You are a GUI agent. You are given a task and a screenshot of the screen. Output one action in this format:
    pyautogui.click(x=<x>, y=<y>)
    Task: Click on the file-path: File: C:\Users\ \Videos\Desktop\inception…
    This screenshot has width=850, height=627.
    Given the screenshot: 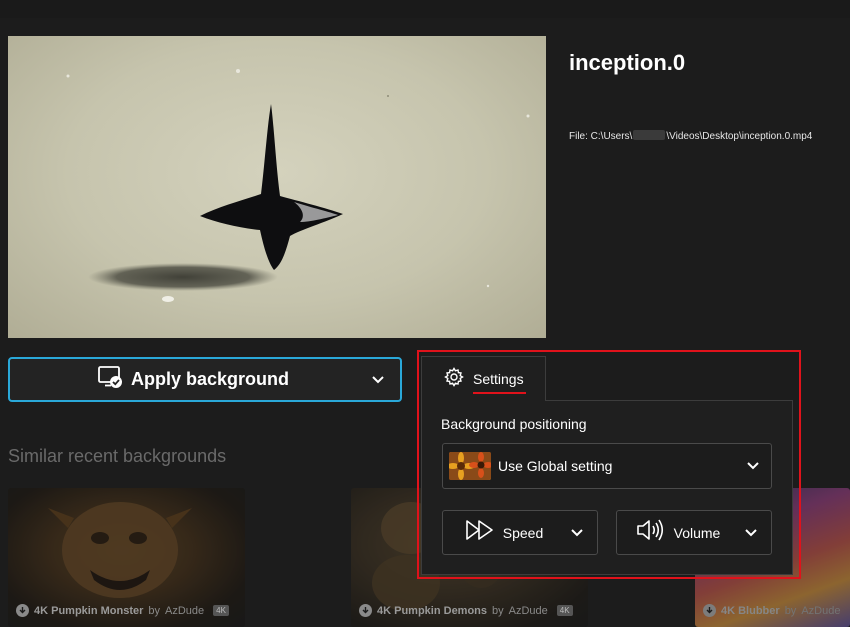 What is the action you would take?
    pyautogui.click(x=690, y=136)
    